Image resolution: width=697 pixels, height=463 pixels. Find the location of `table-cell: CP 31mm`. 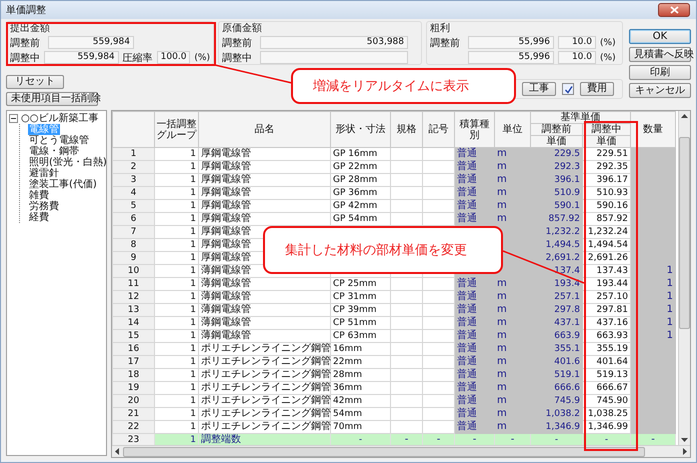

table-cell: CP 31mm is located at coordinates (360, 297).